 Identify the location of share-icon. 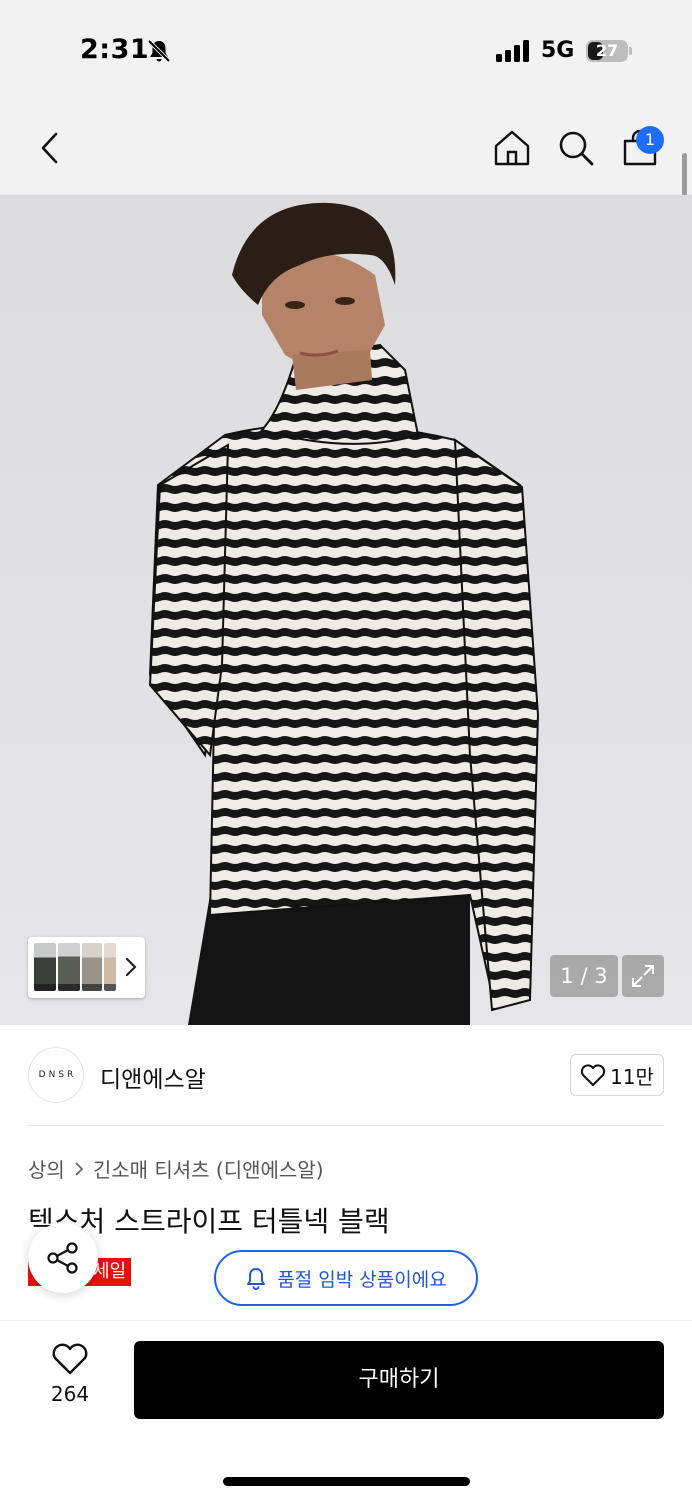
(62, 1258).